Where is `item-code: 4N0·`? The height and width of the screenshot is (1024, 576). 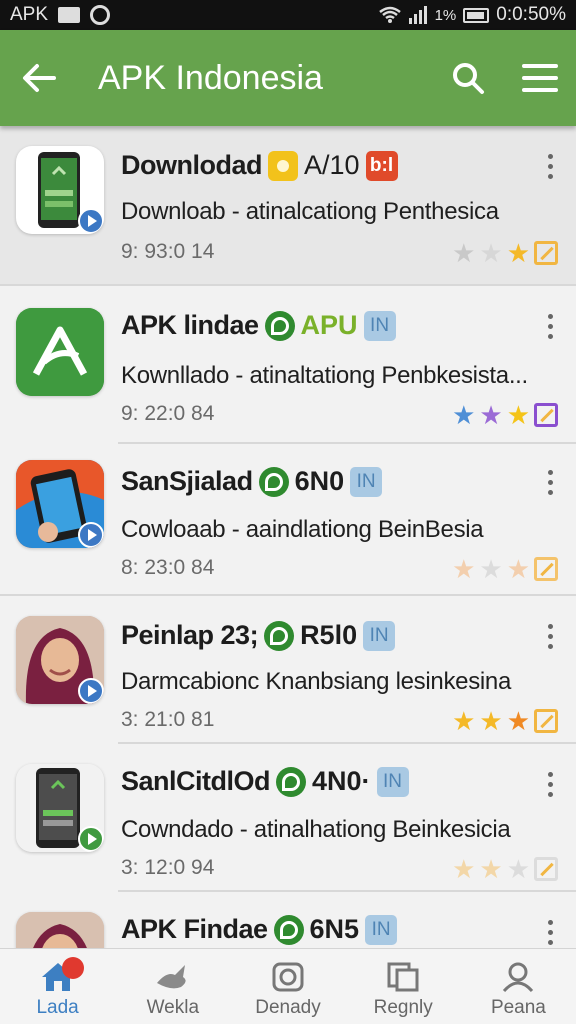
item-code: 4N0· is located at coordinates (341, 781).